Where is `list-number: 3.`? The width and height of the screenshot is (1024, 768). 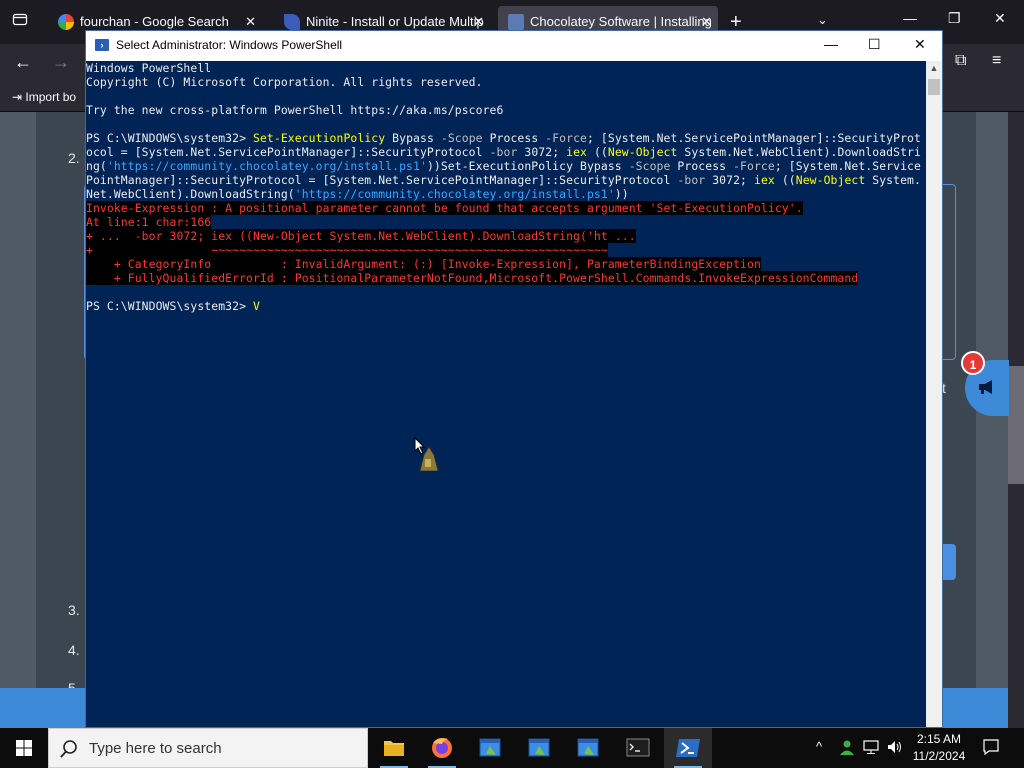
list-number: 3. is located at coordinates (74, 610).